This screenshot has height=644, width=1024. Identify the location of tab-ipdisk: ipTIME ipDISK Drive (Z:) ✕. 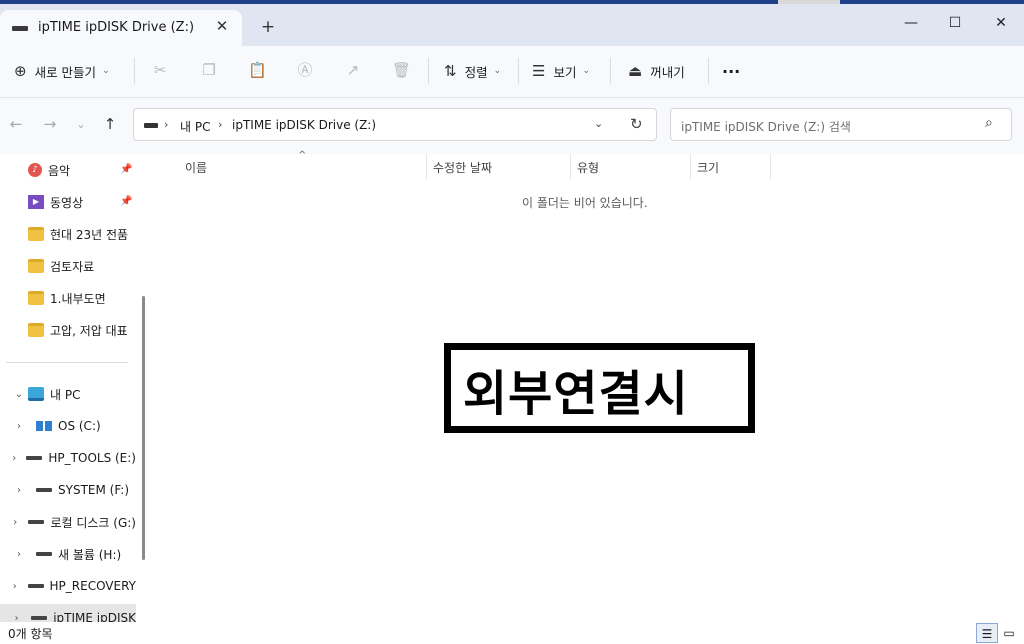
(121, 28).